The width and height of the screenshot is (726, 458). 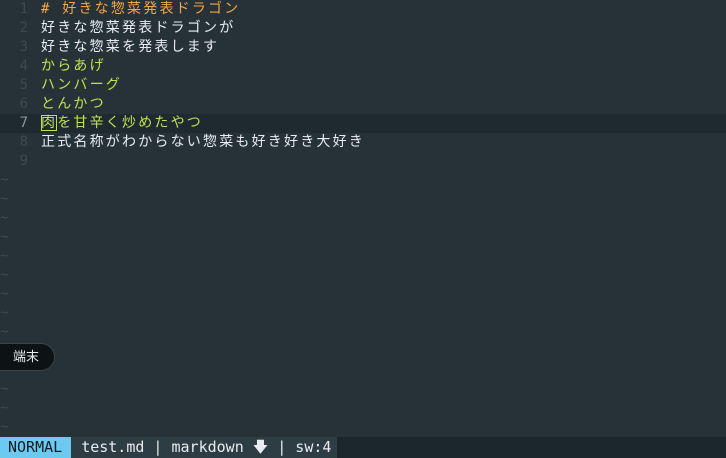 What do you see at coordinates (23, 142) in the screenshot?
I see `line-number: 8` at bounding box center [23, 142].